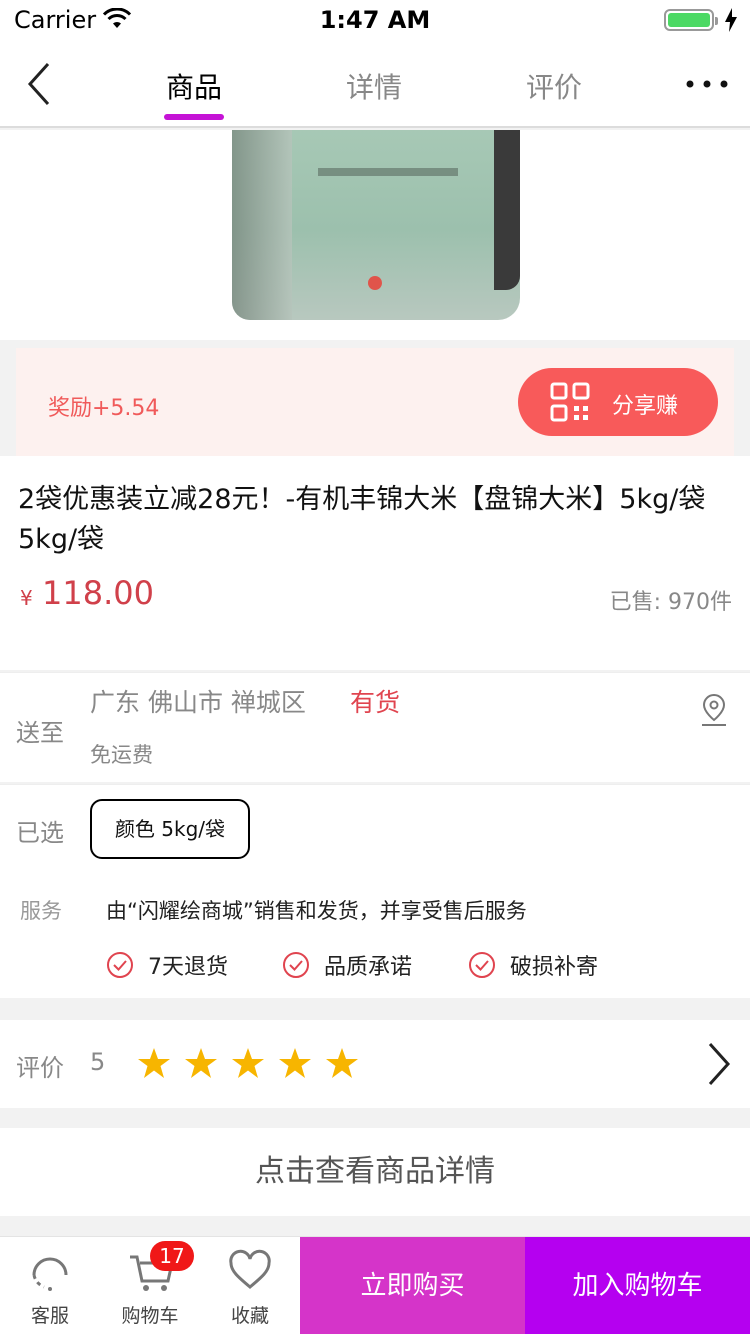  Describe the element at coordinates (375, 702) in the screenshot. I see `stock-status: 有货` at that location.